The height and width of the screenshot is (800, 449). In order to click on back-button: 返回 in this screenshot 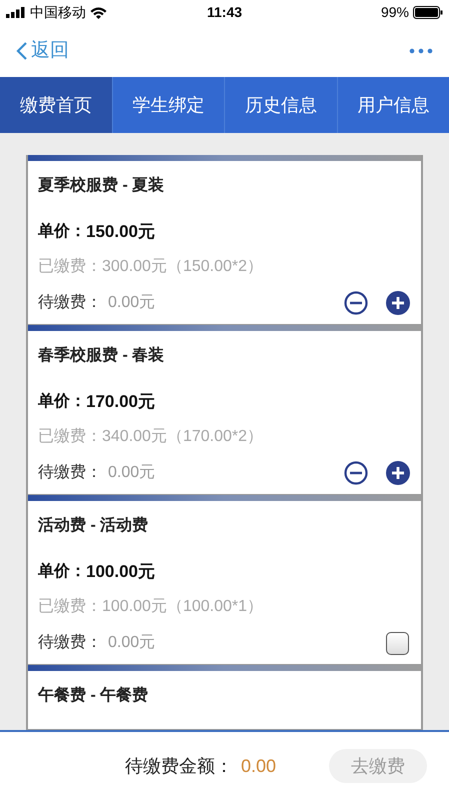, I will do `click(42, 51)`.